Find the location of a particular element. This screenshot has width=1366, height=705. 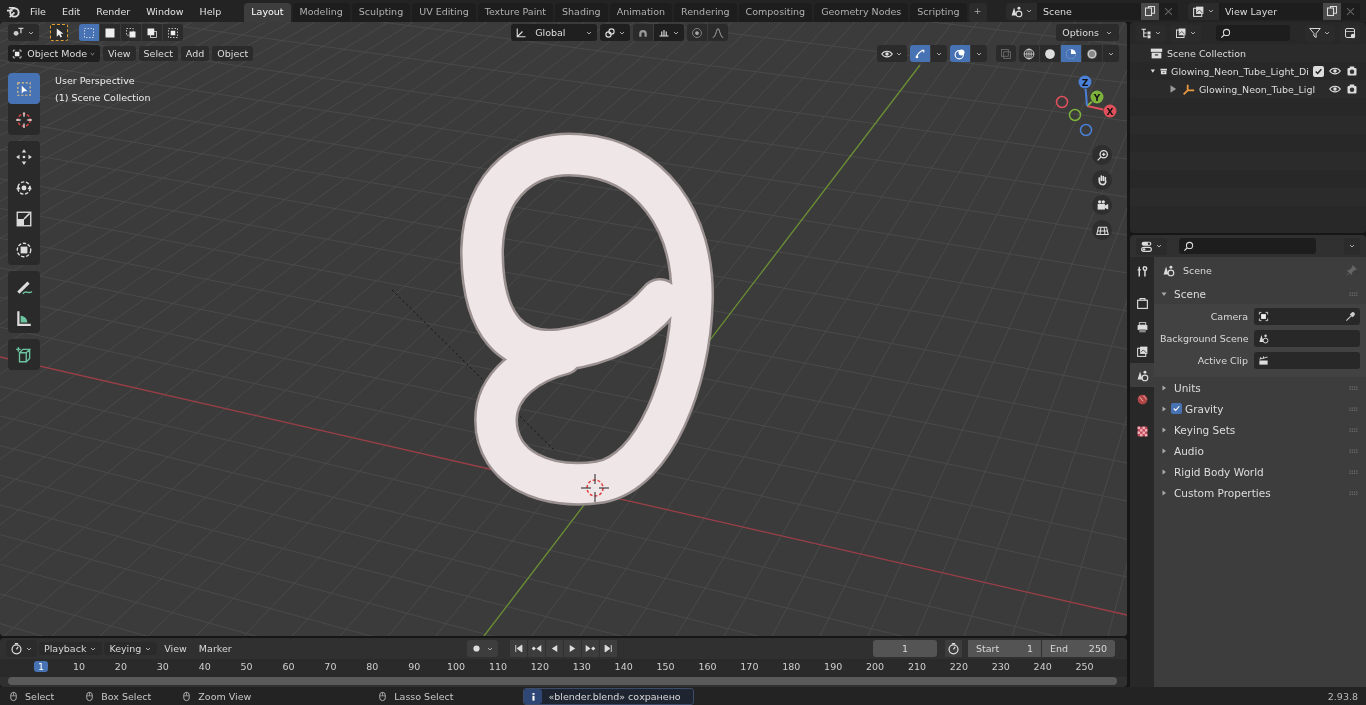

interaction-mode-dropdown: Object Mode is located at coordinates (54, 53).